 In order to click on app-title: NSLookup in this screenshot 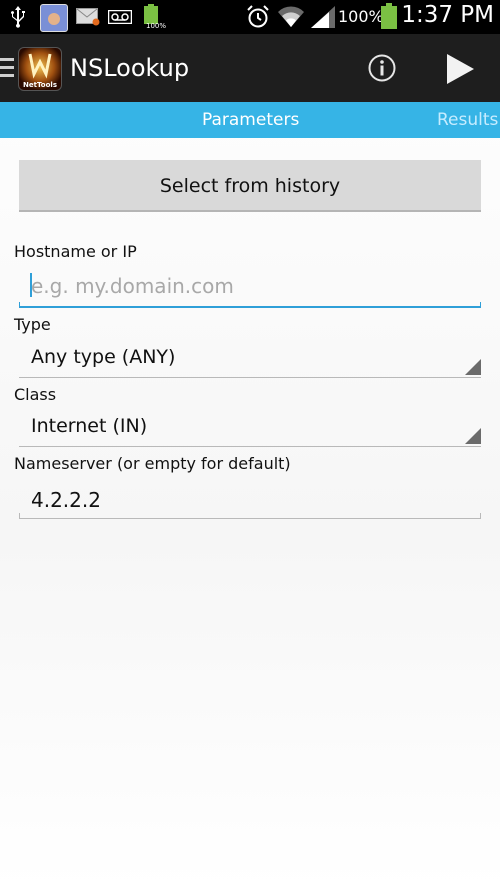, I will do `click(130, 68)`.